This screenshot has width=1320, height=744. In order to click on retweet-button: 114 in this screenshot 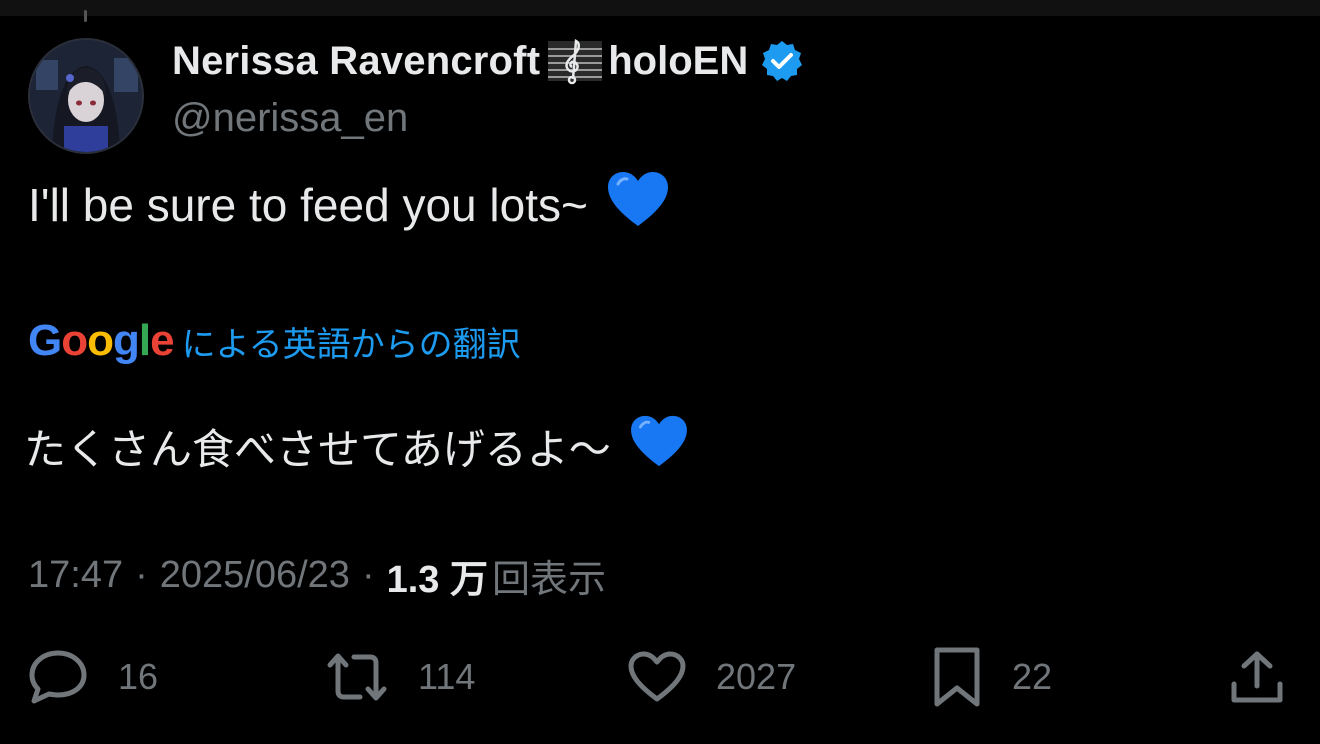, I will do `click(400, 677)`.